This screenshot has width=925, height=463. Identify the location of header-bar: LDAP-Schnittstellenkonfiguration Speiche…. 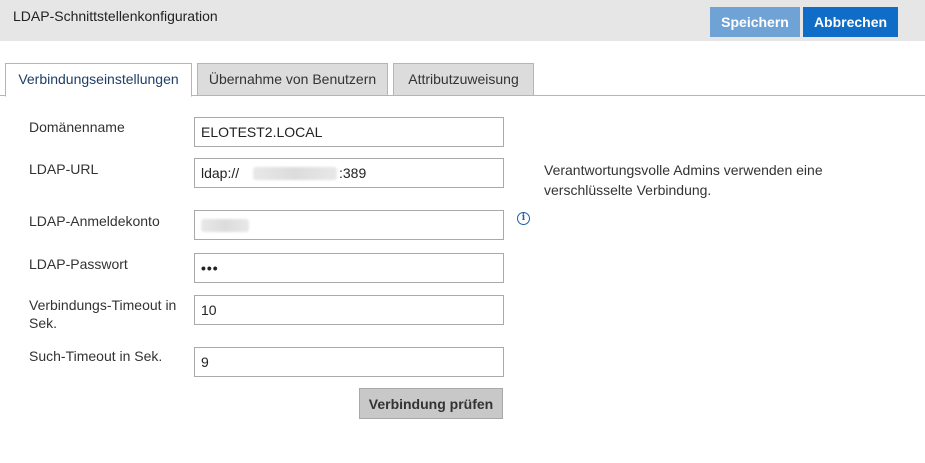
(462, 20).